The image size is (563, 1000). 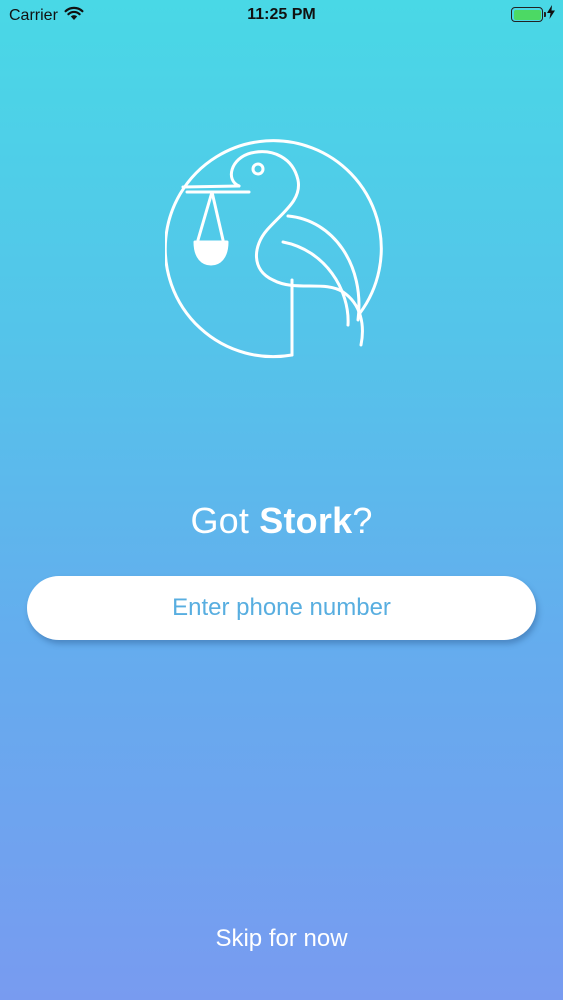 What do you see at coordinates (281, 247) in the screenshot?
I see `stork-logo-icon` at bounding box center [281, 247].